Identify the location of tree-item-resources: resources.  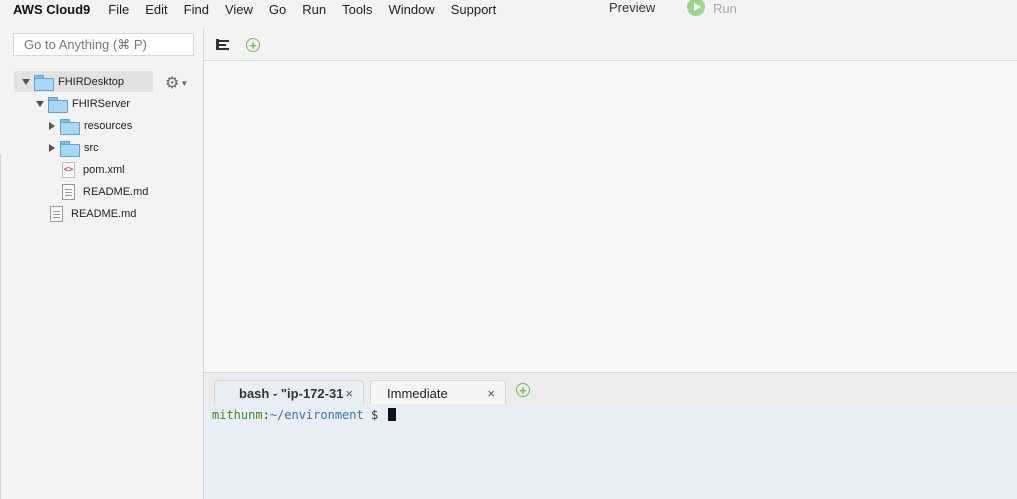
(89, 125).